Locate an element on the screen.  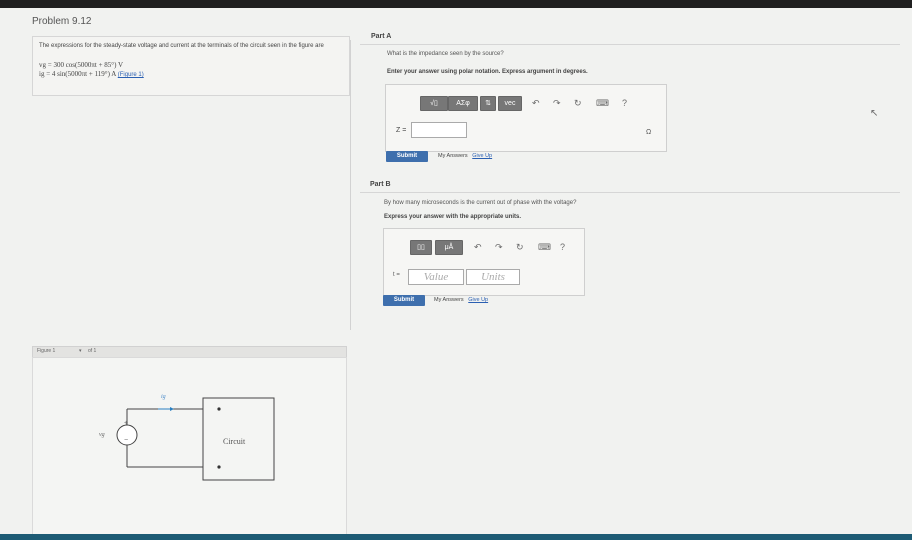
part-b-label: Part B is located at coordinates (380, 184).